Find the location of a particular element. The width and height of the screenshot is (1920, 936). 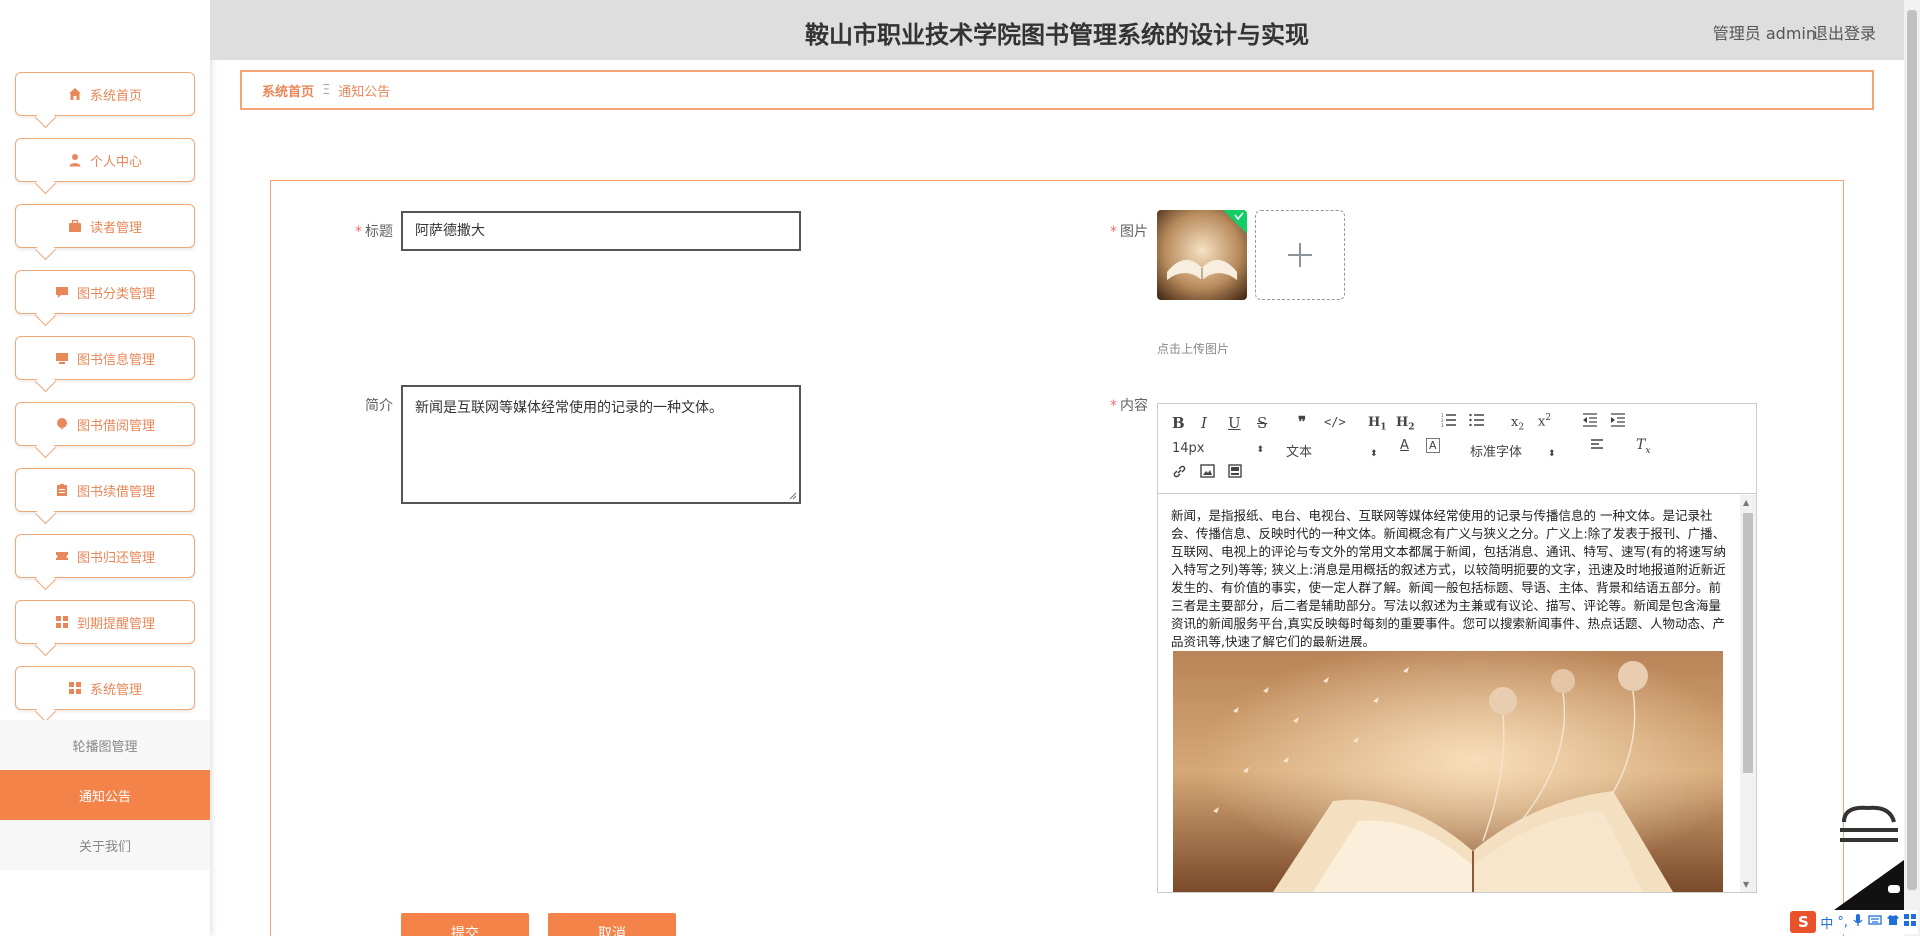

submenu-notice: 通知公告 is located at coordinates (105, 795).